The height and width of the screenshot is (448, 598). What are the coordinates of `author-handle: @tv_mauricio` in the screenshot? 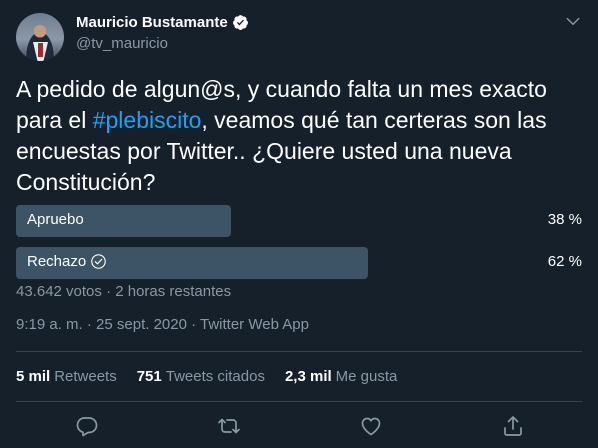 It's located at (122, 43).